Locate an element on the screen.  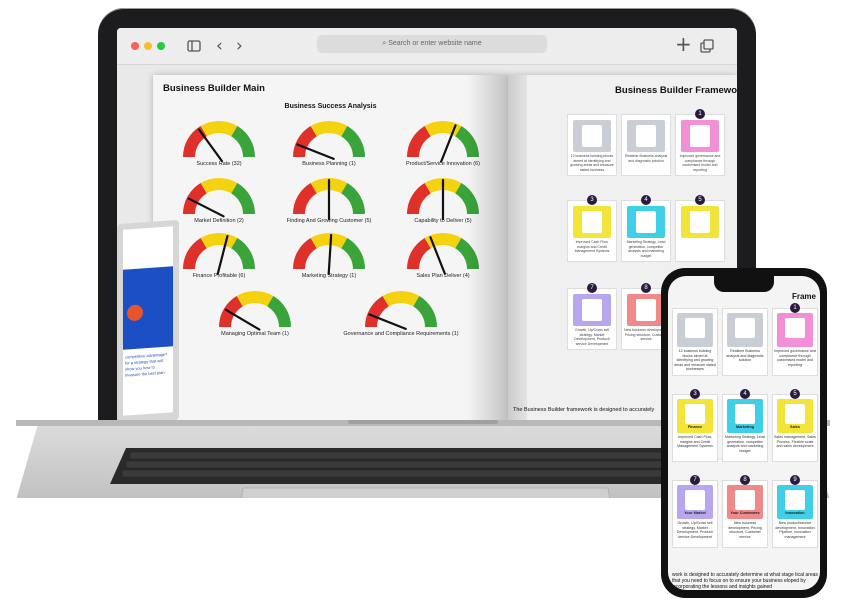
back-icon: ‹ is located at coordinates (219, 46).